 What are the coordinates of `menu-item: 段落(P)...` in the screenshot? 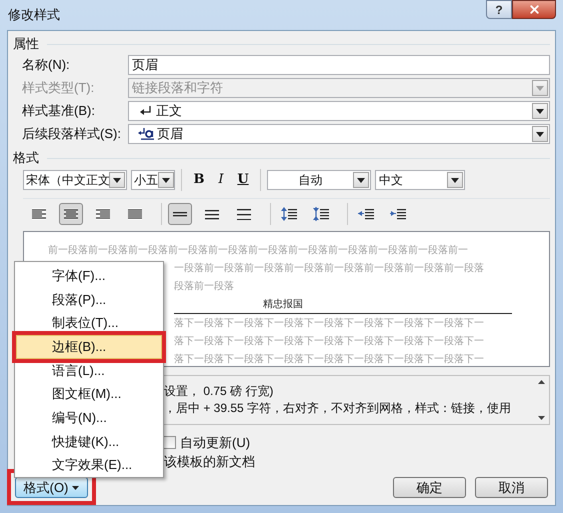 It's located at (89, 300).